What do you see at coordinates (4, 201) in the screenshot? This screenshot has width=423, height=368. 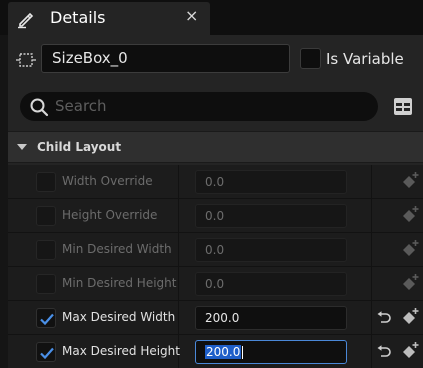 I see `panel-edge` at bounding box center [4, 201].